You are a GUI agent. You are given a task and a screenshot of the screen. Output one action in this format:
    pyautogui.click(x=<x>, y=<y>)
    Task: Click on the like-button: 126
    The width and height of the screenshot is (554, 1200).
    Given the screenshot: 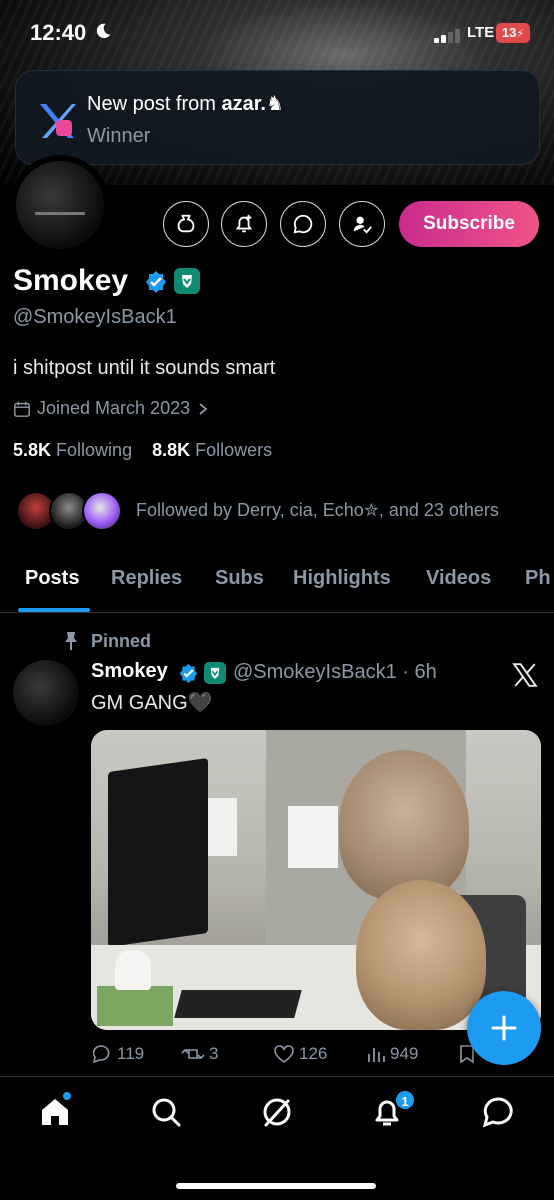 What is the action you would take?
    pyautogui.click(x=300, y=1054)
    